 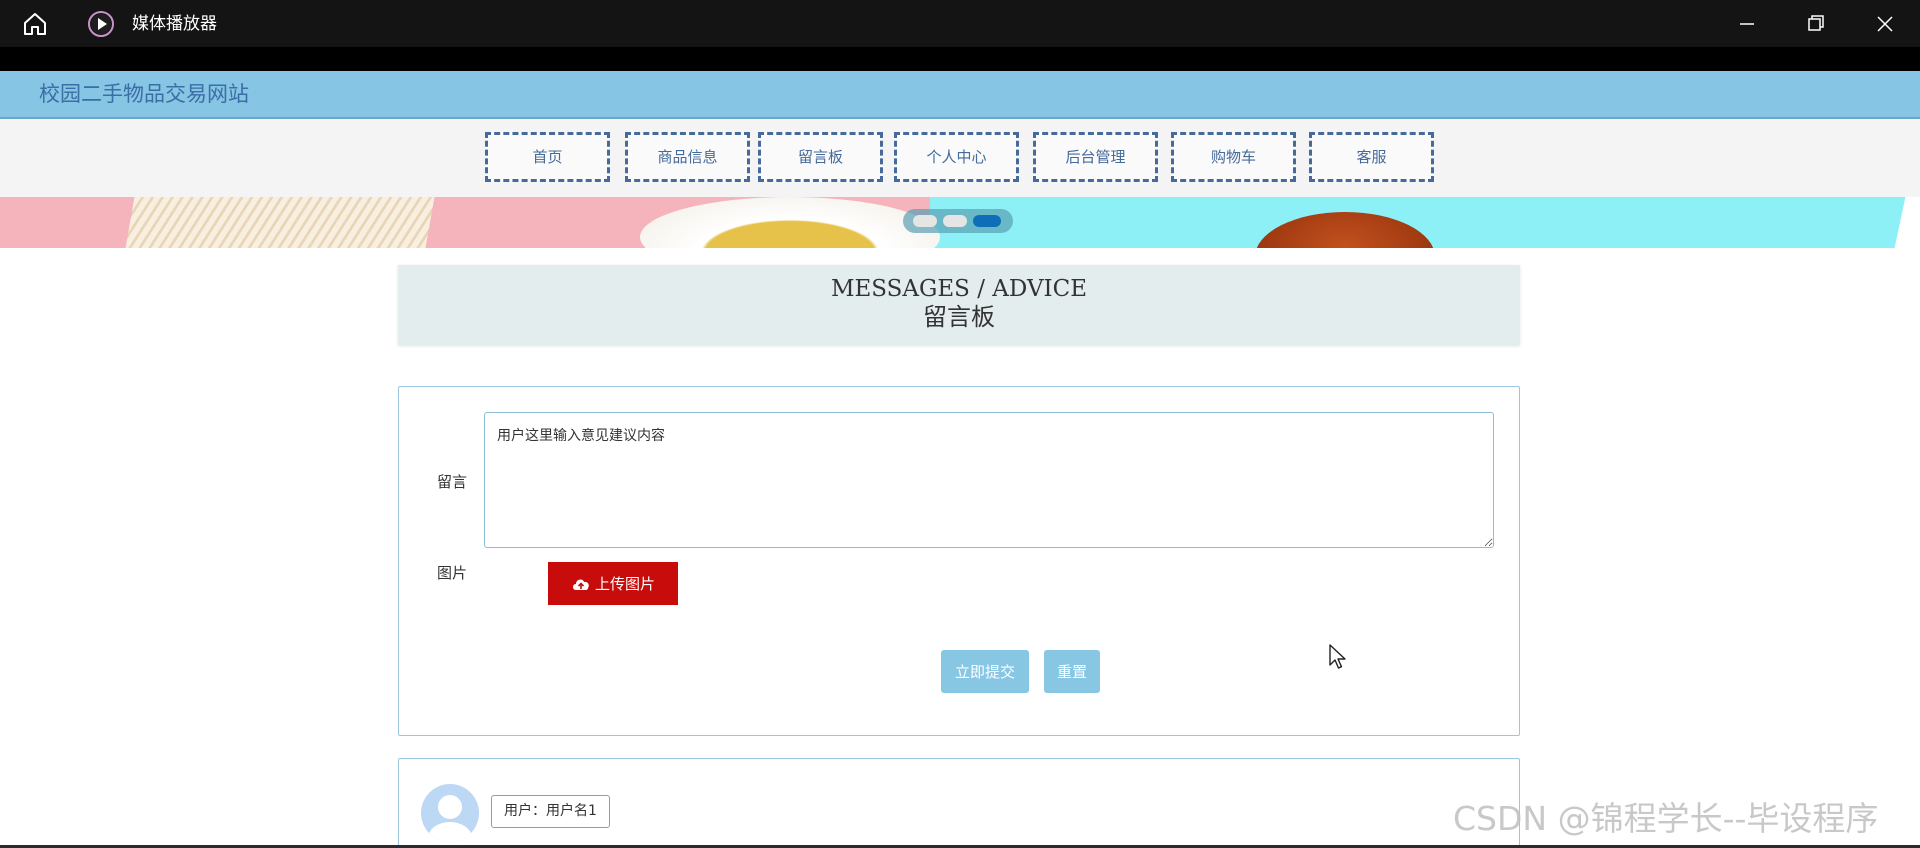 What do you see at coordinates (452, 482) in the screenshot?
I see `message-label: 留言` at bounding box center [452, 482].